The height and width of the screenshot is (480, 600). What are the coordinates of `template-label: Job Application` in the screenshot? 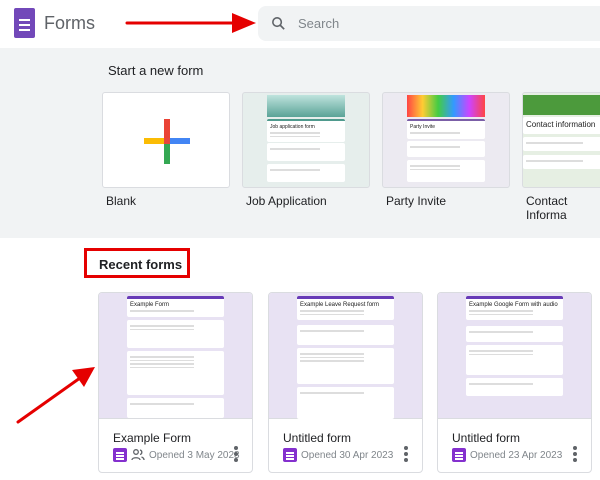 It's located at (286, 201).